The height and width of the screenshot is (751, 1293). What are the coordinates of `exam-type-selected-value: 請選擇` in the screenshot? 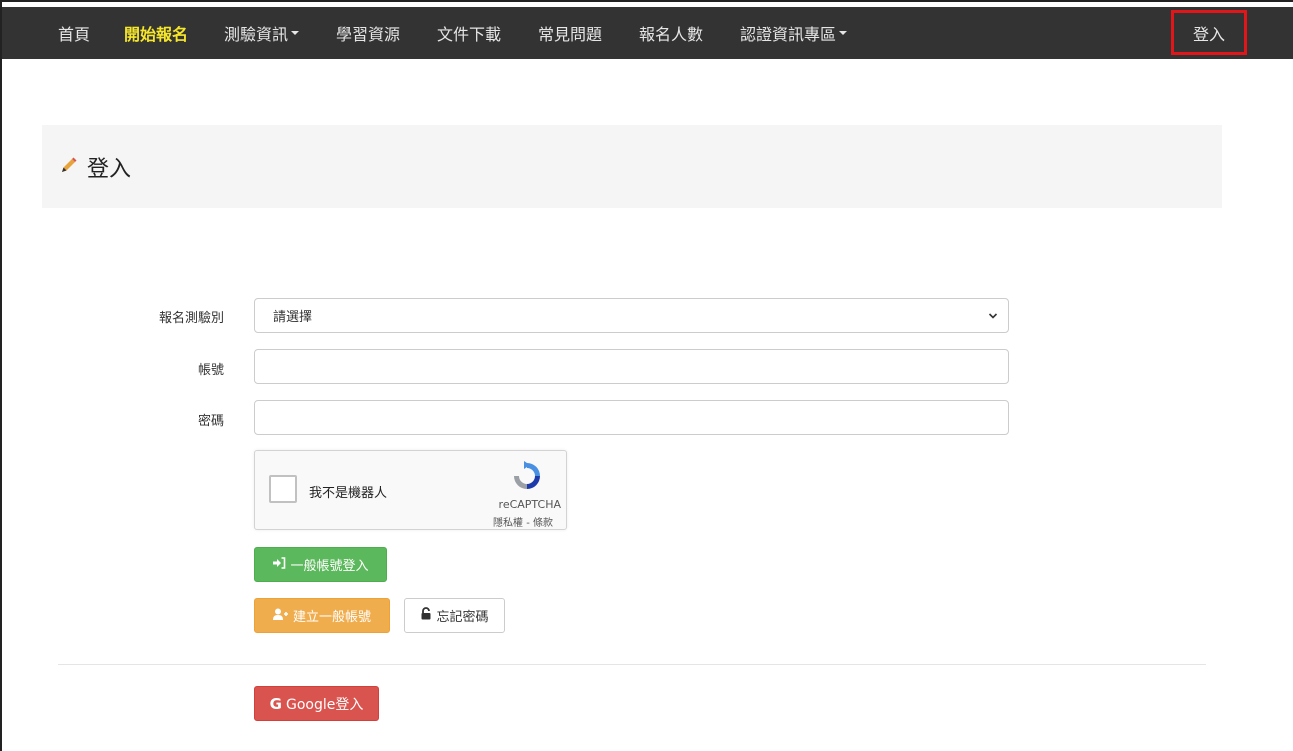 It's located at (293, 317).